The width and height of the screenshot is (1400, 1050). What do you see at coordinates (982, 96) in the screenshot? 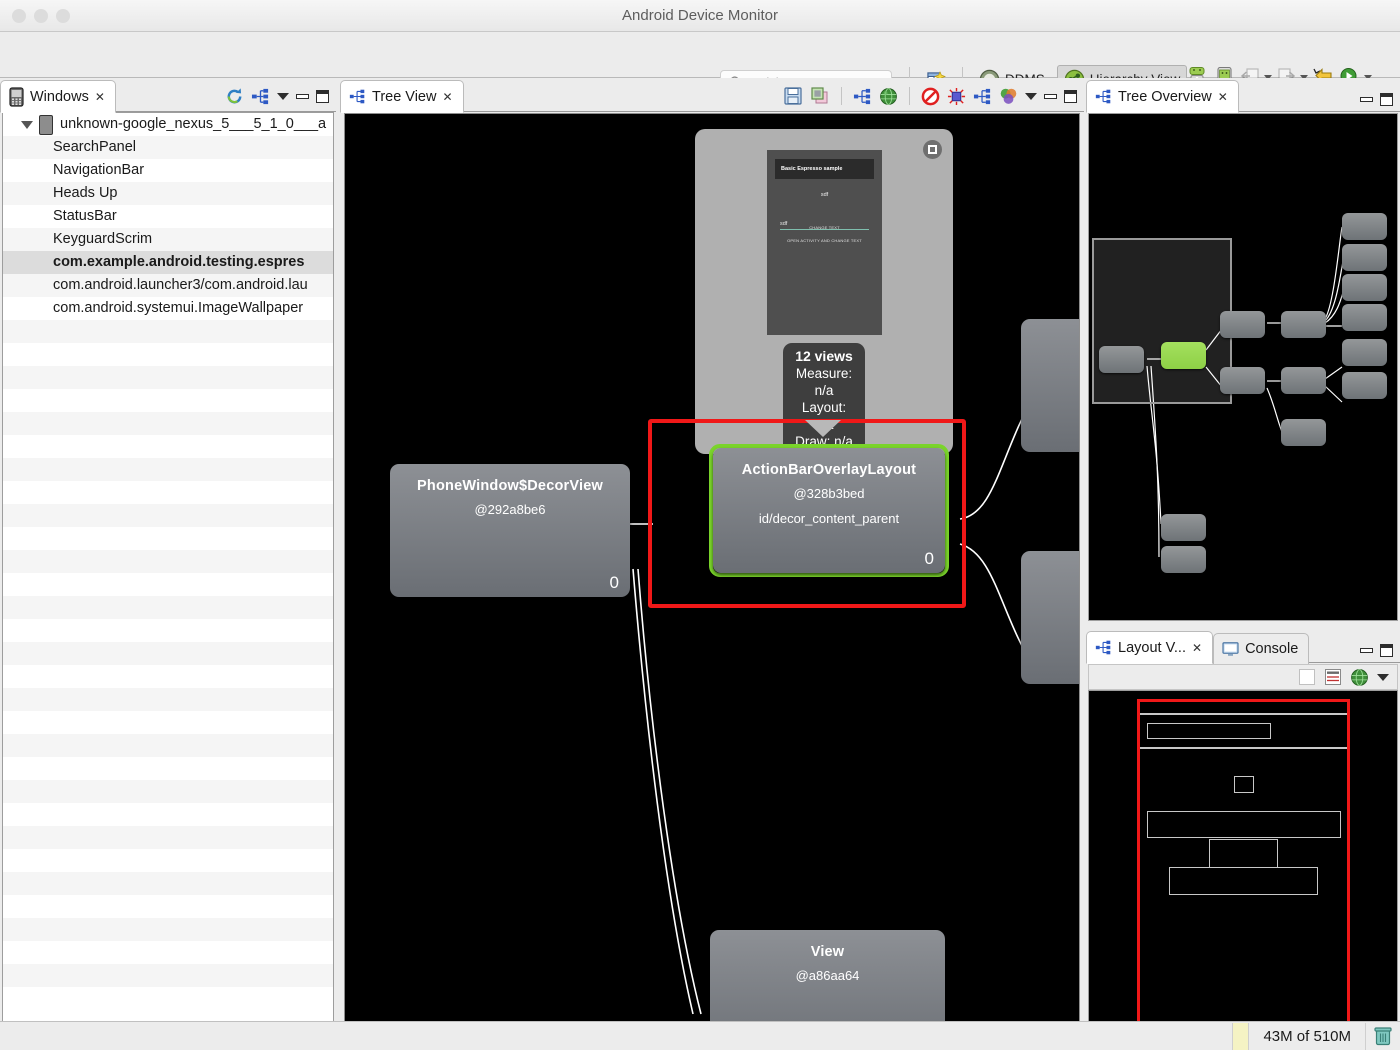
I see `dump-display-list-button` at bounding box center [982, 96].